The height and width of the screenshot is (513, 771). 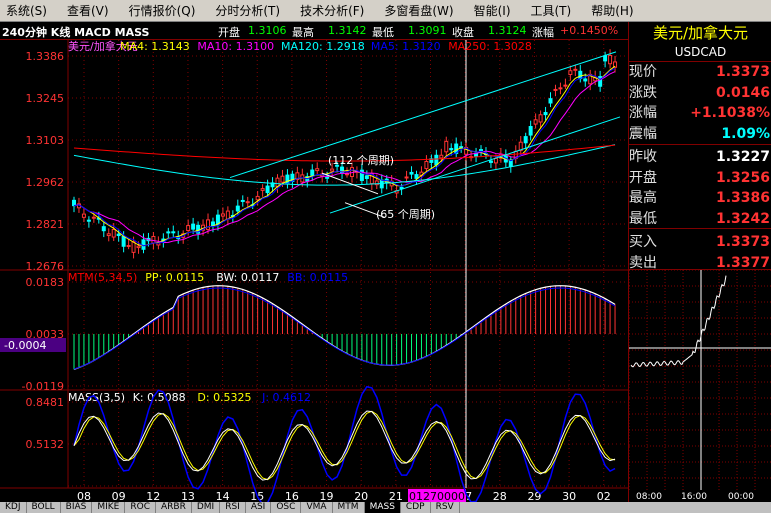 I want to click on tab-mike: MIKE, so click(x=109, y=507).